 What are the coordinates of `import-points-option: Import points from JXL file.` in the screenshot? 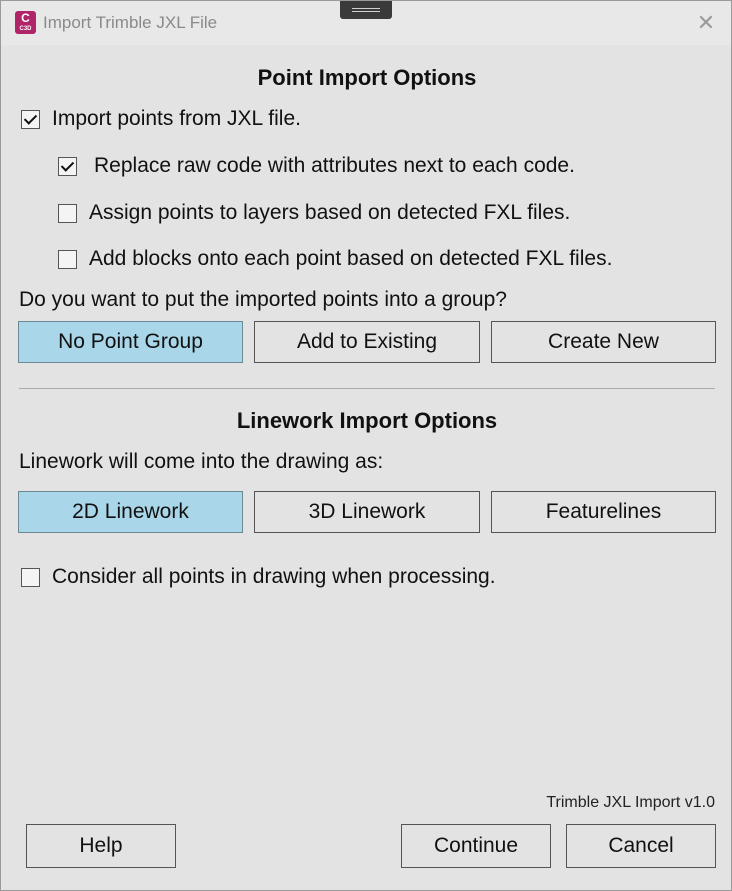 It's located at (161, 119).